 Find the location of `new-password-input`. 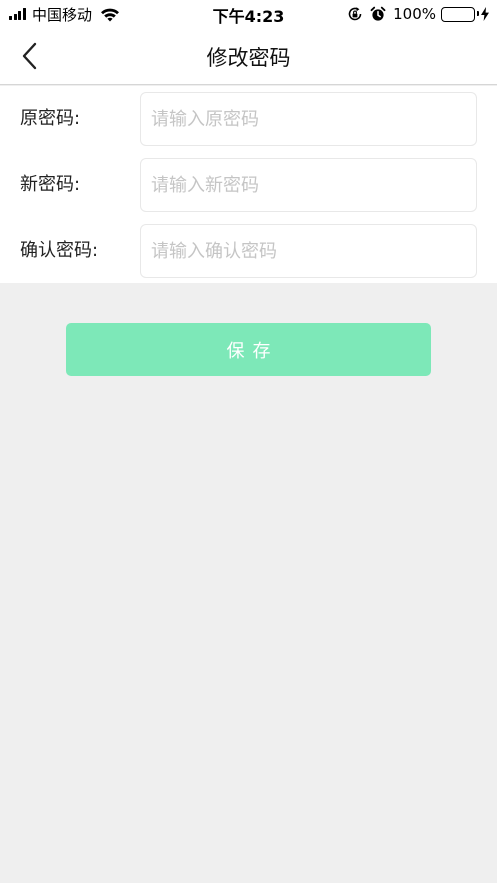

new-password-input is located at coordinates (308, 185).